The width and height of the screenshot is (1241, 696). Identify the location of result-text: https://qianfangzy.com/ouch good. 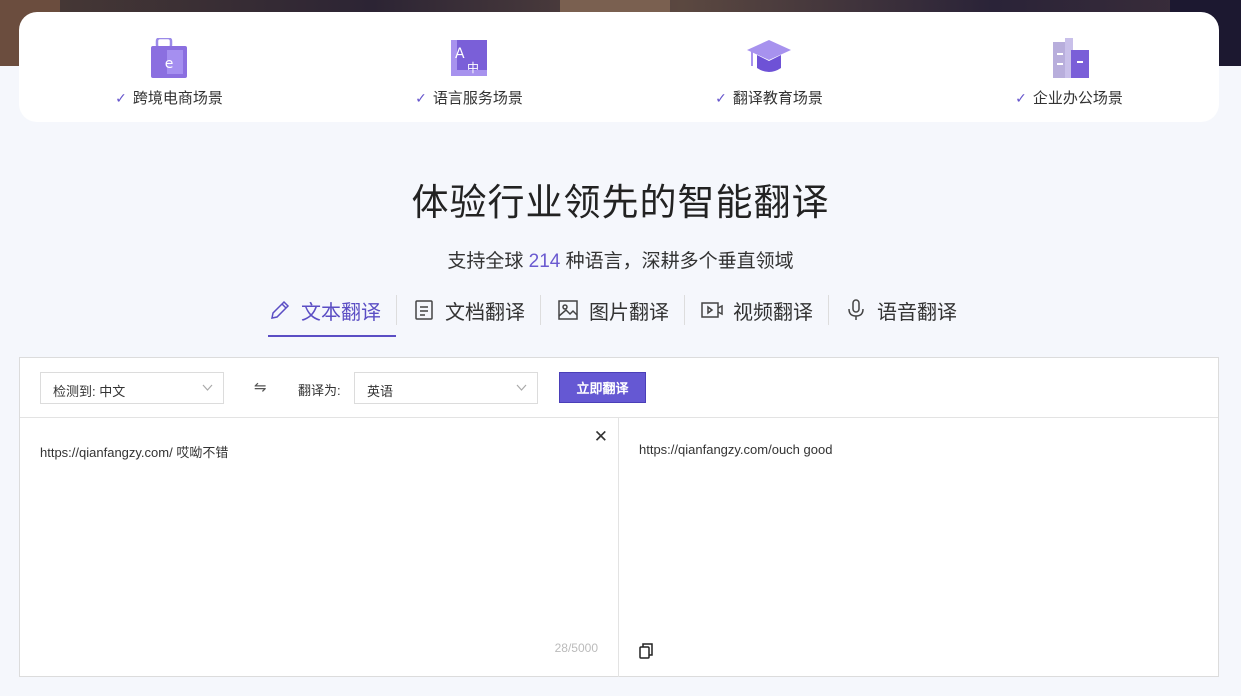
(736, 449).